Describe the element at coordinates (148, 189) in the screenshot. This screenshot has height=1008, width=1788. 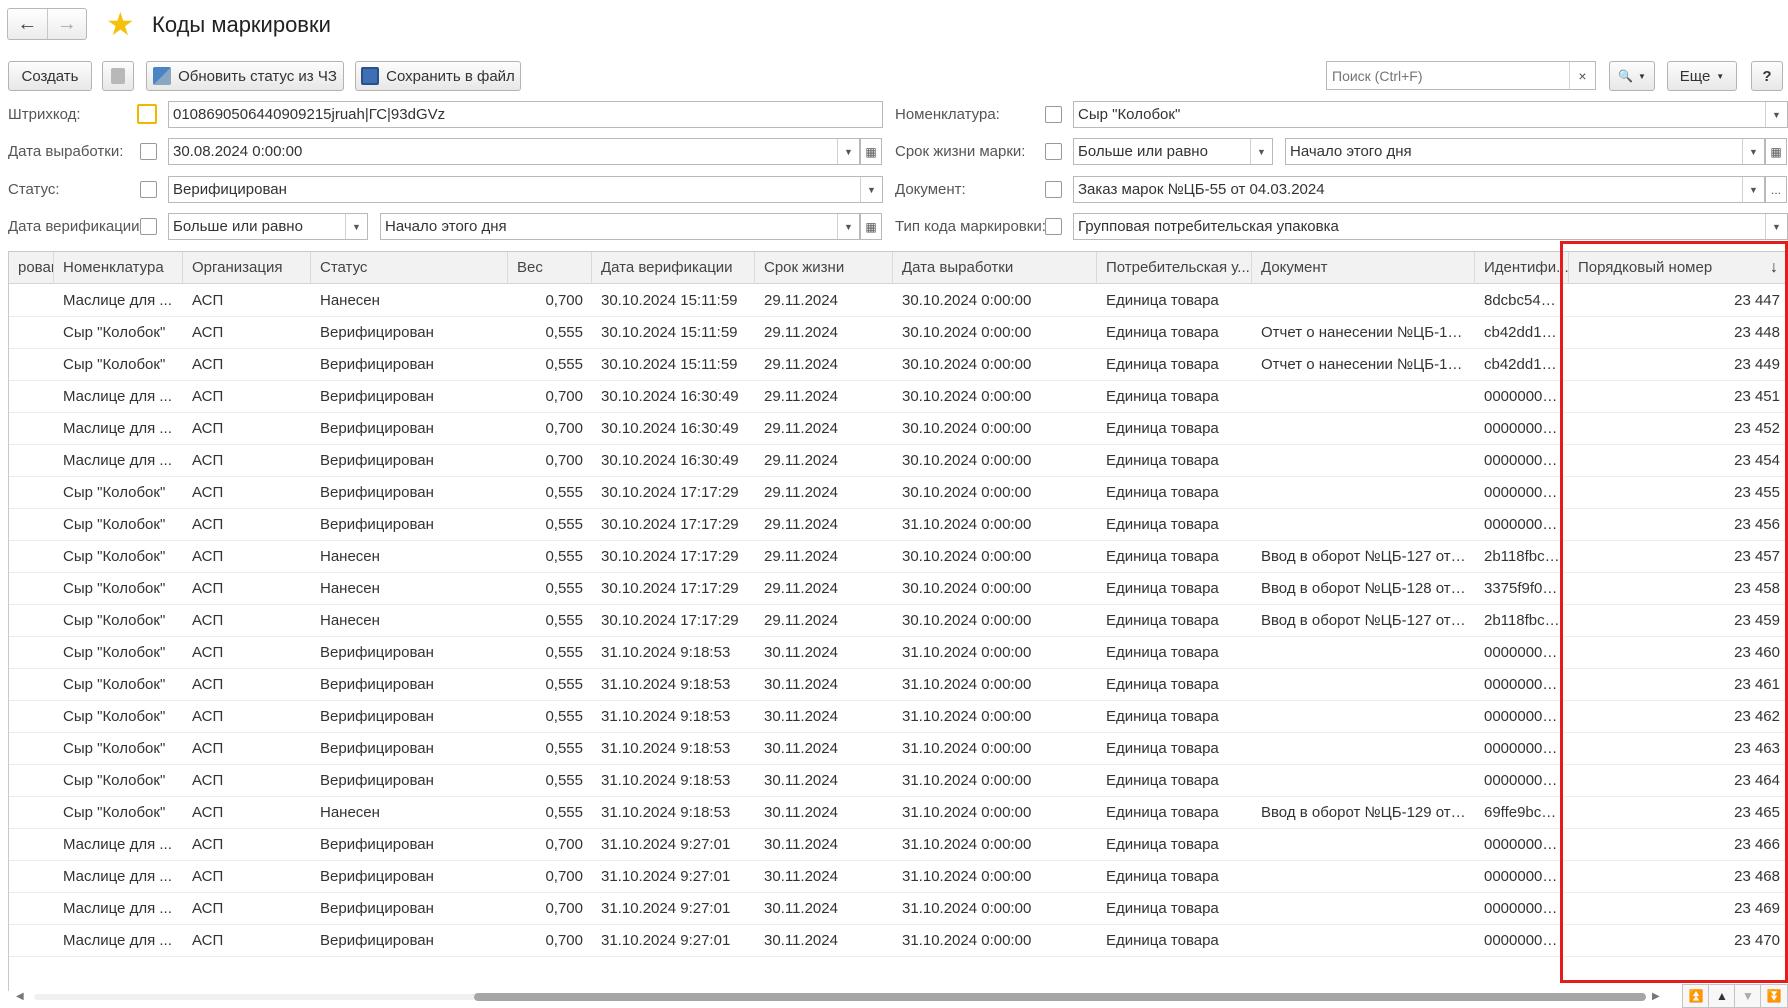
I see `status-checkbox` at that location.